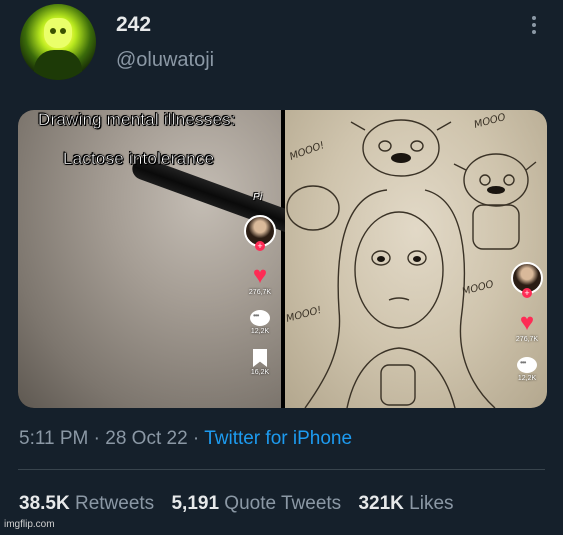  What do you see at coordinates (58, 33) in the screenshot?
I see `avatar-face` at bounding box center [58, 33].